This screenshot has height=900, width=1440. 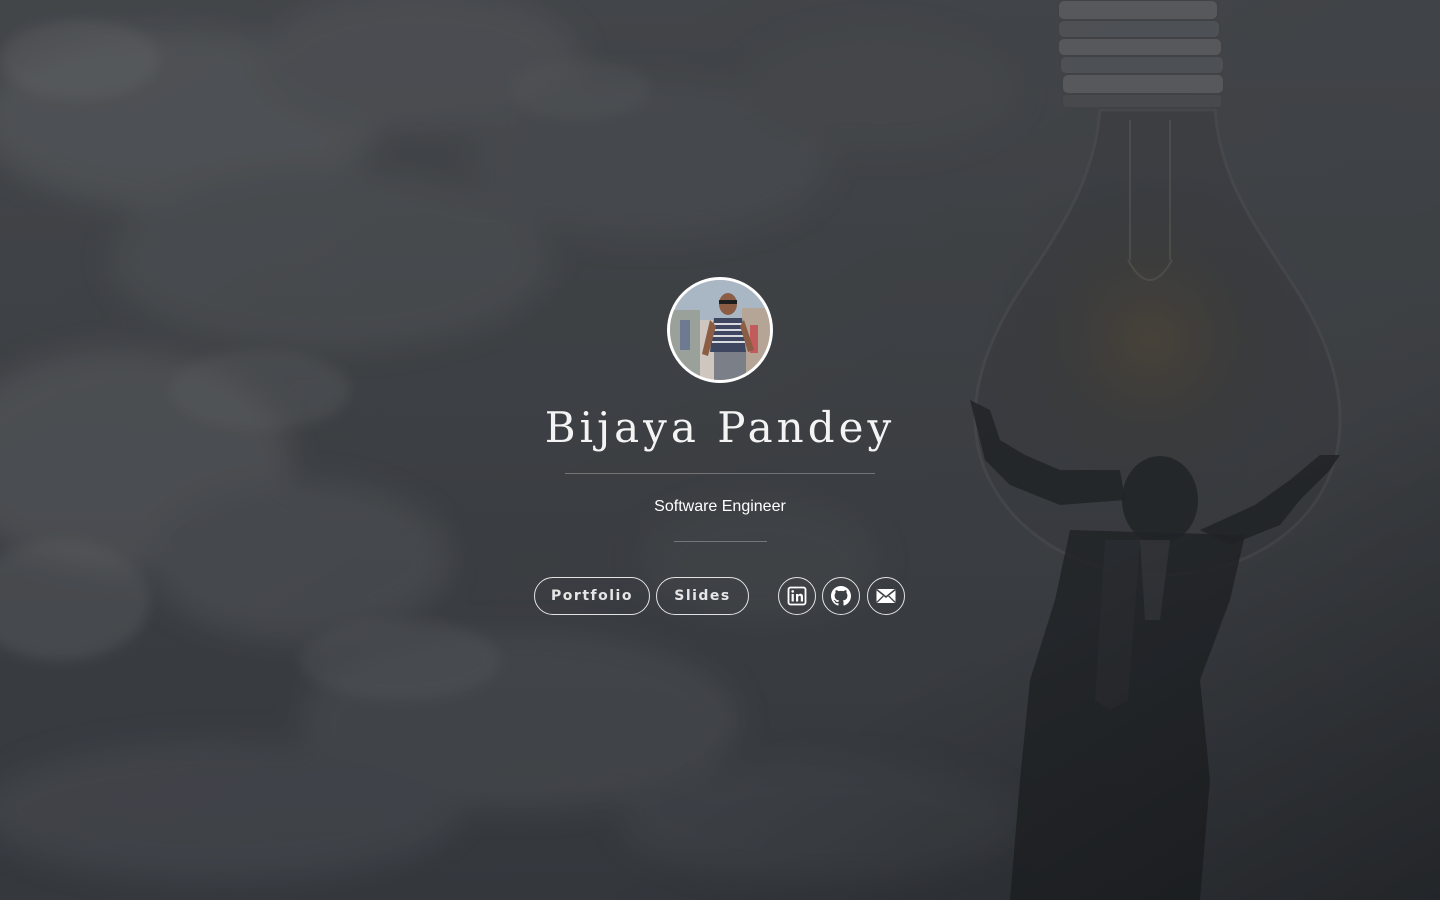 I want to click on email-icon, so click(x=886, y=596).